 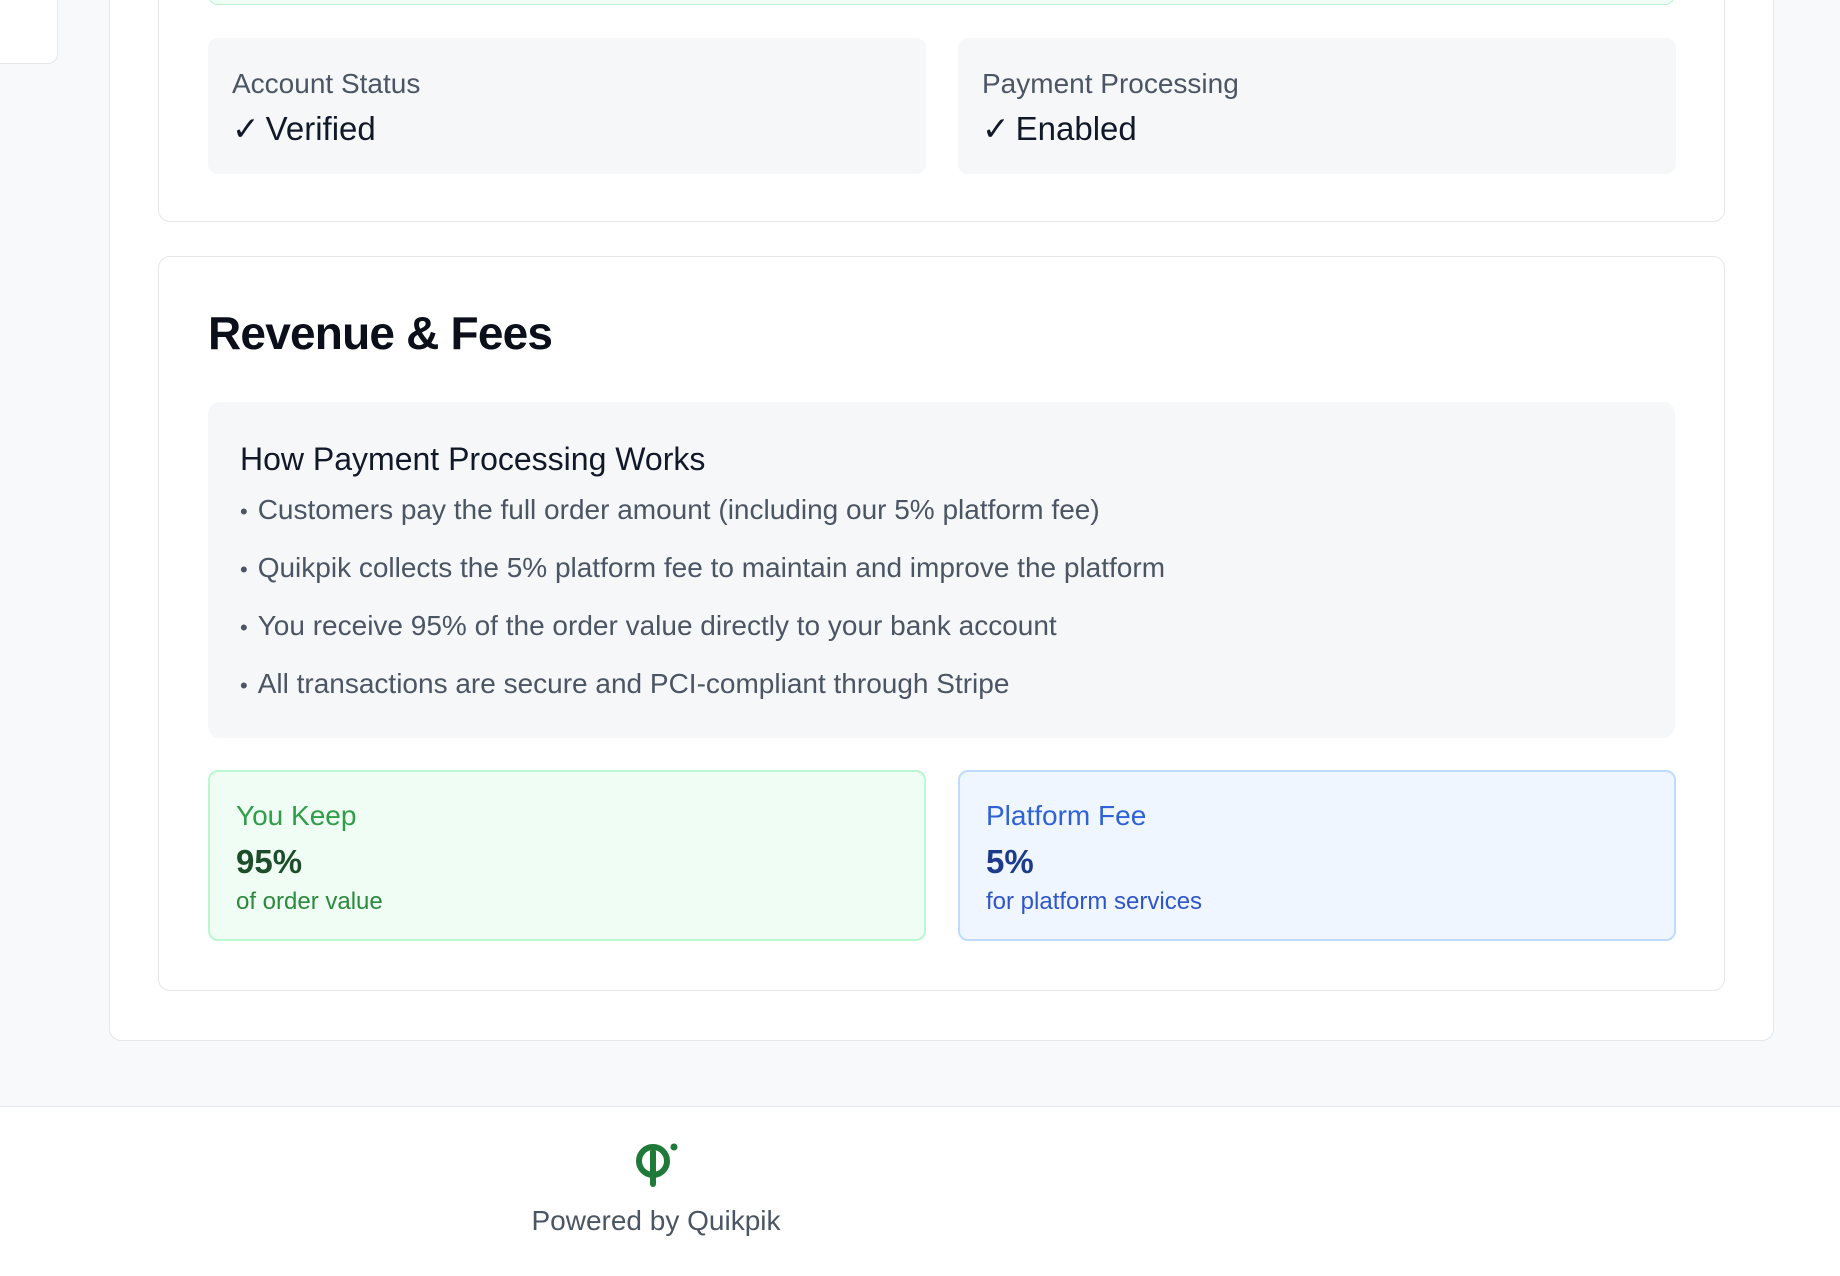 I want to click on account-status-value: ✓ Verified, so click(x=567, y=129).